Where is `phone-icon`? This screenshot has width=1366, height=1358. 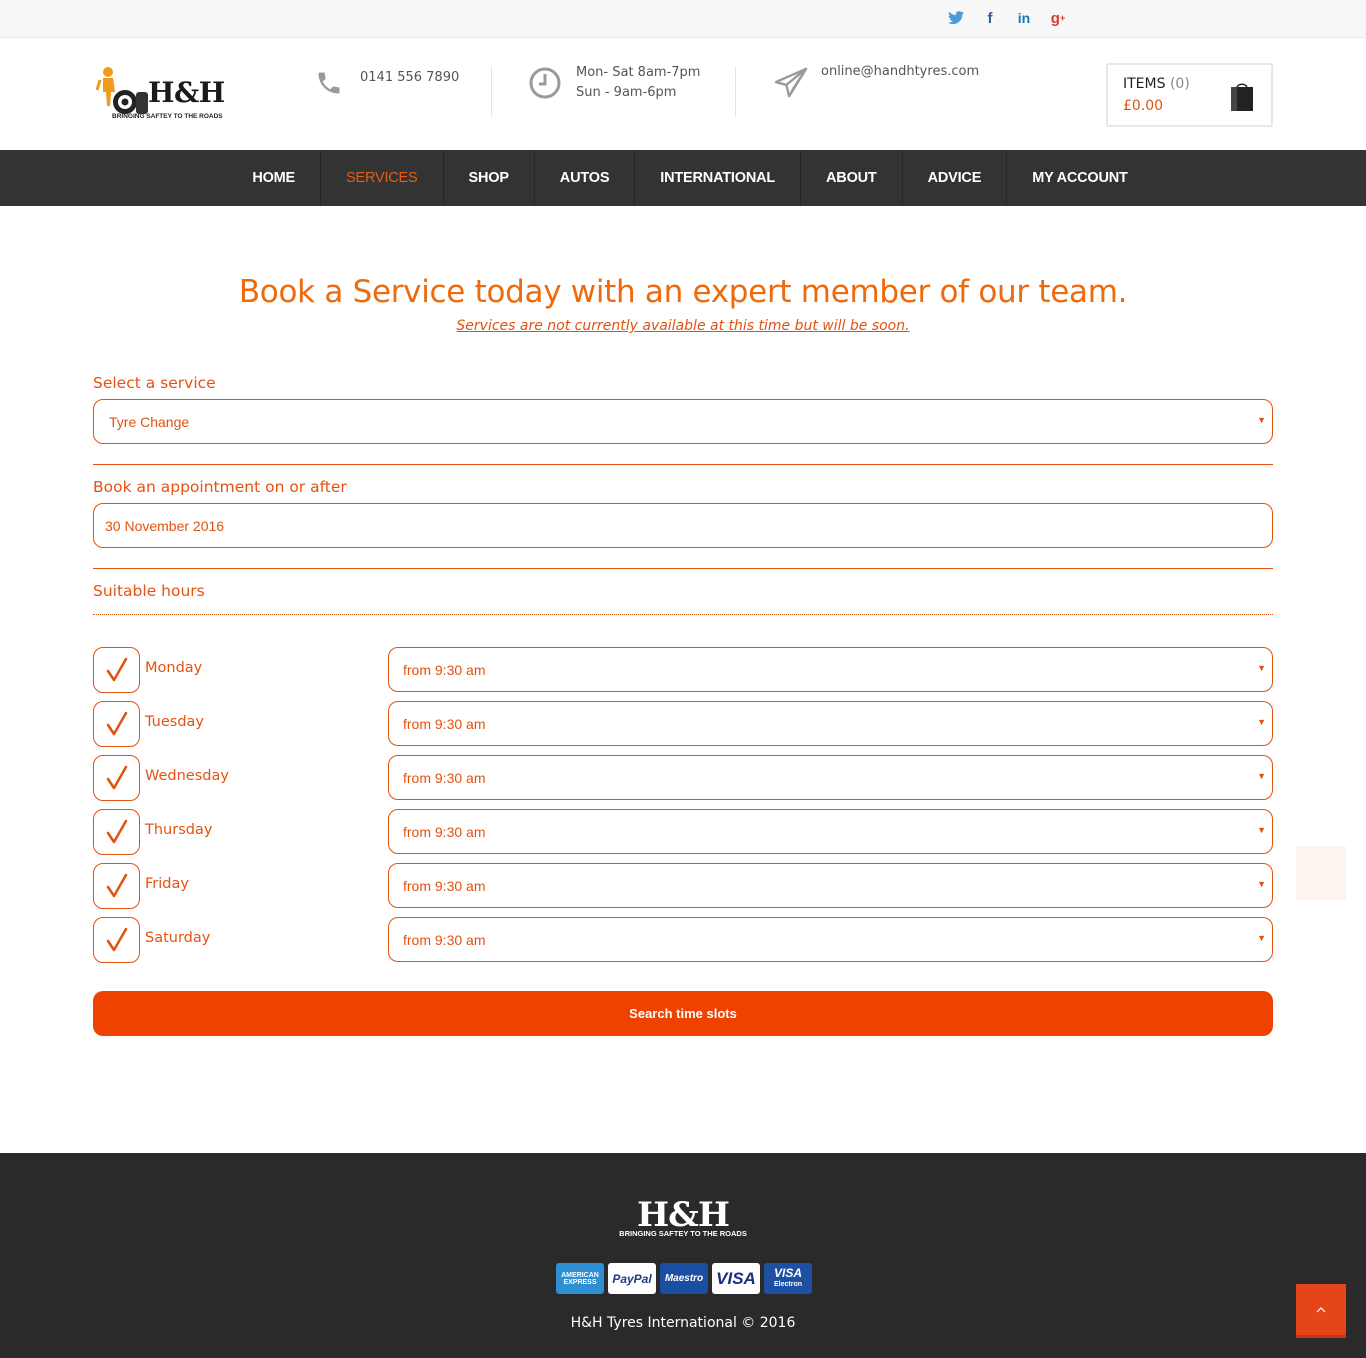 phone-icon is located at coordinates (329, 83).